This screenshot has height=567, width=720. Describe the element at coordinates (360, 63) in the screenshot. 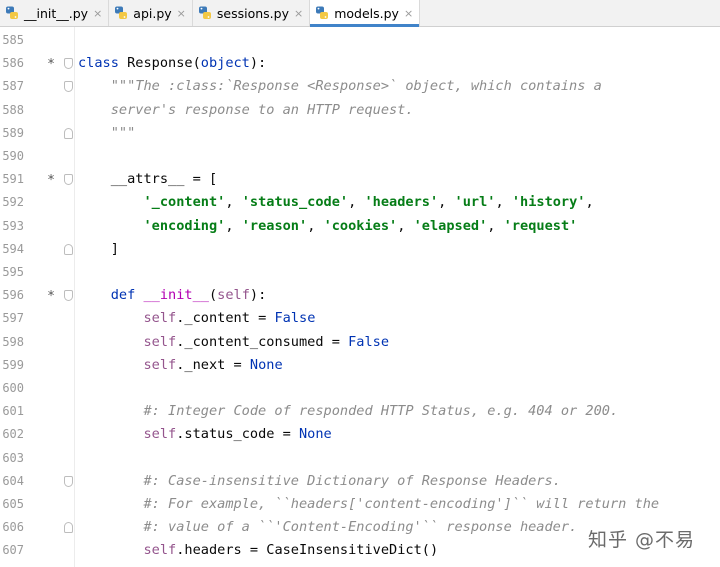

I see `code-line: 586 * class Response(object):` at that location.